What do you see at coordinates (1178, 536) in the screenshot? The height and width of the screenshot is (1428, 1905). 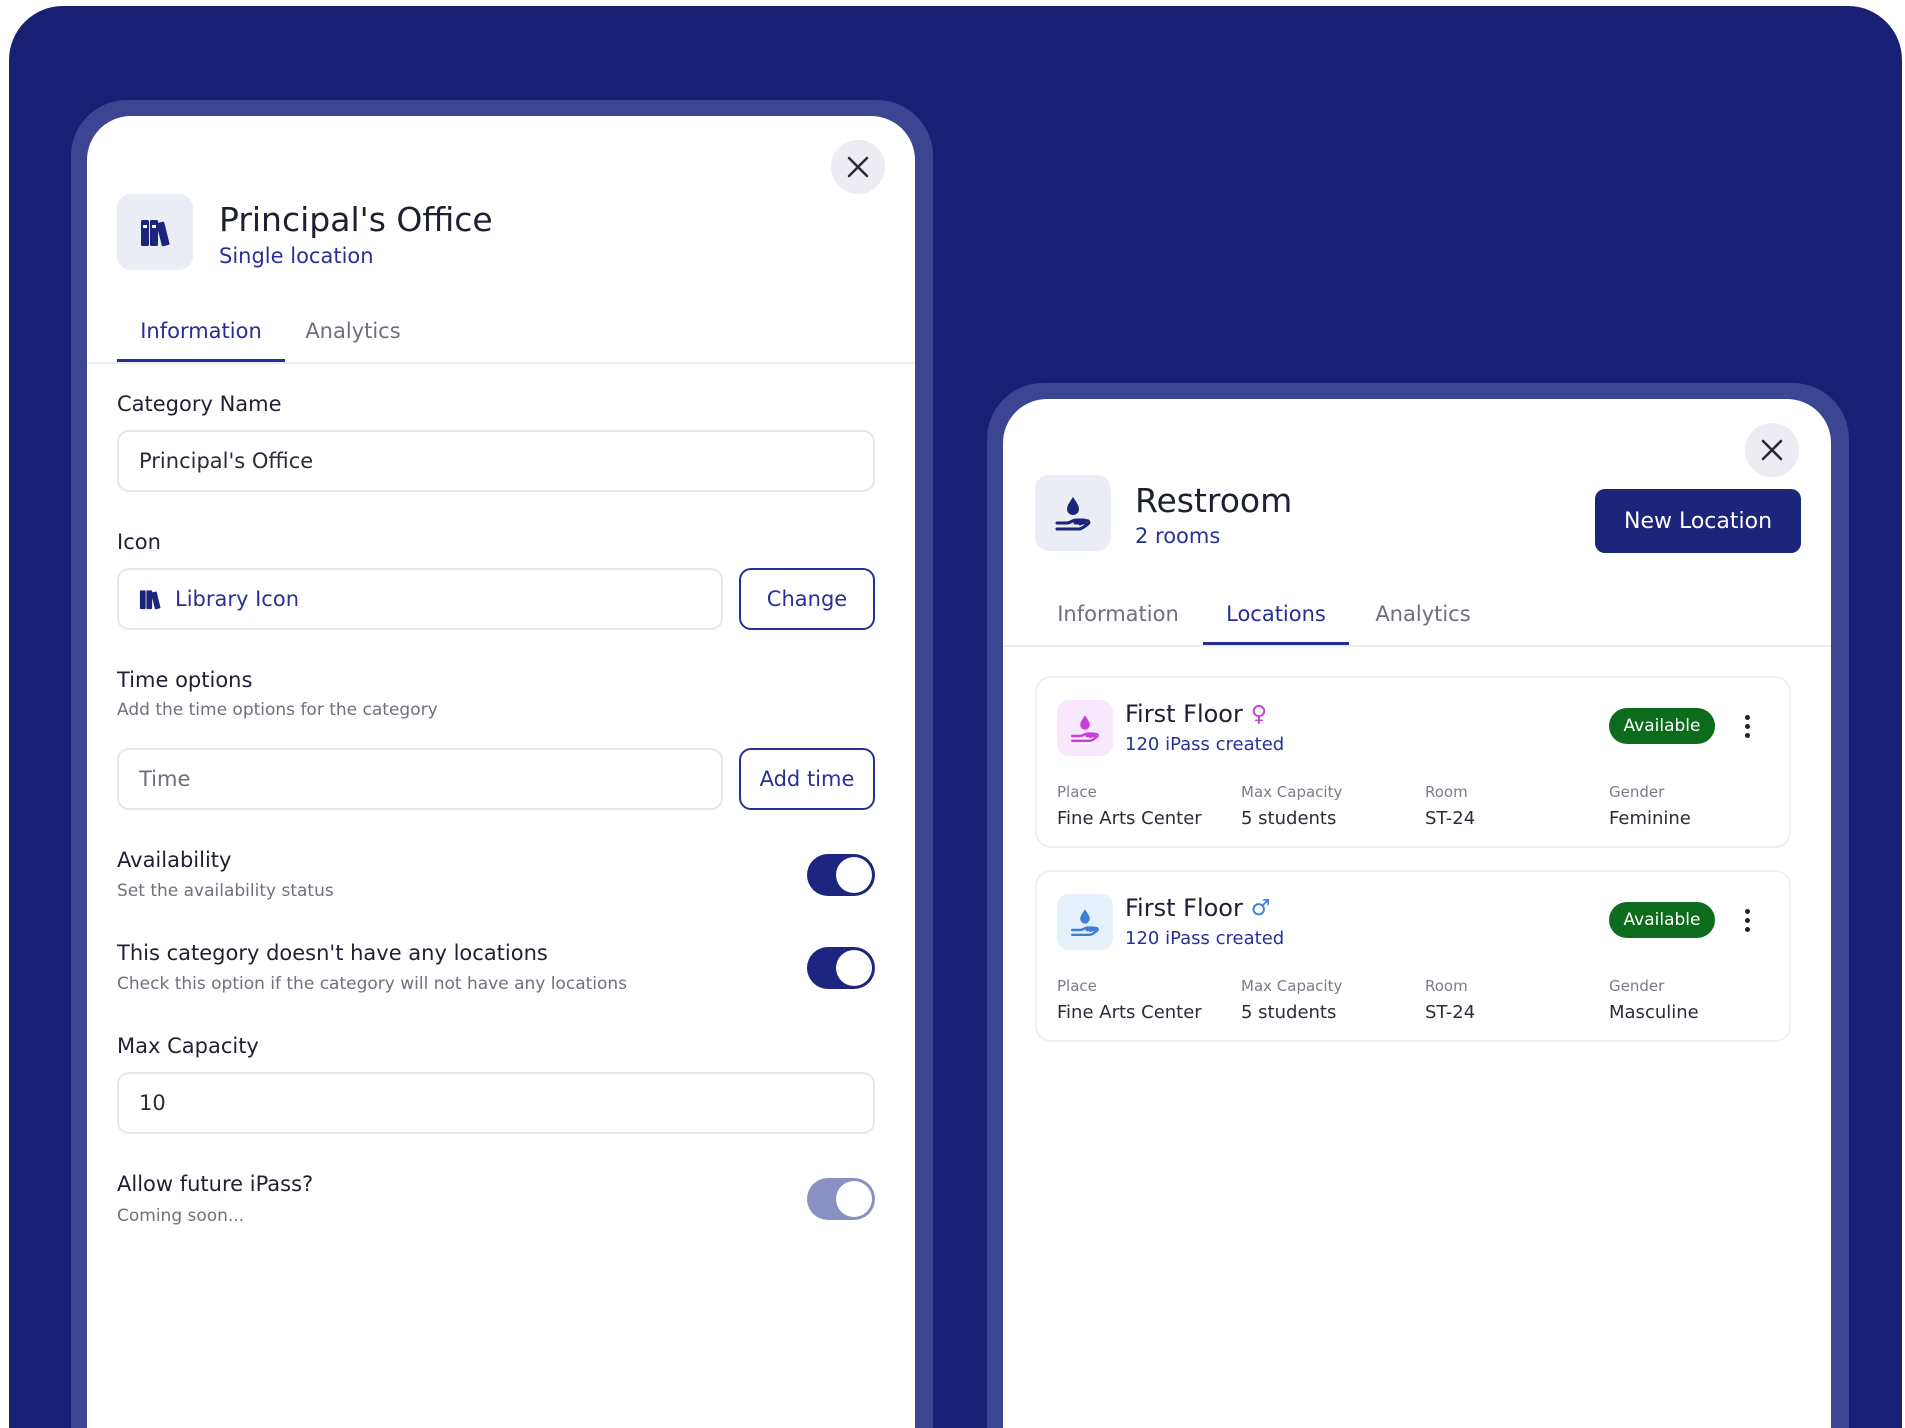 I see `panel-subtitle: 2 rooms` at bounding box center [1178, 536].